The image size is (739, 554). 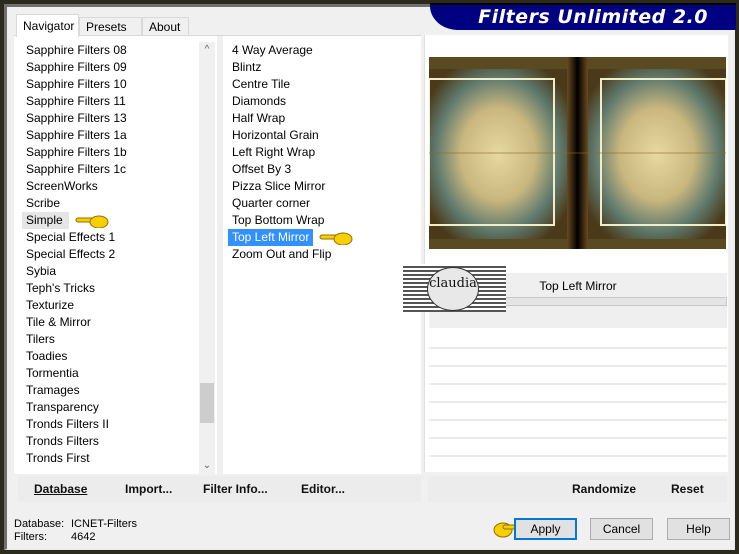 I want to click on filter-item-label: Top Bottom Wrap, so click(x=278, y=220).